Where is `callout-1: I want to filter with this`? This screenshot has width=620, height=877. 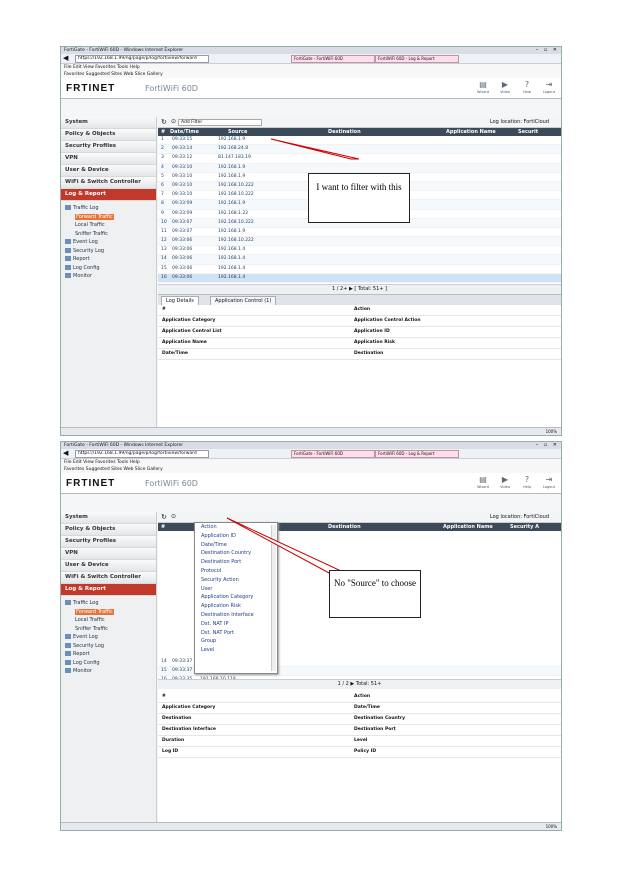 callout-1: I want to filter with this is located at coordinates (359, 198).